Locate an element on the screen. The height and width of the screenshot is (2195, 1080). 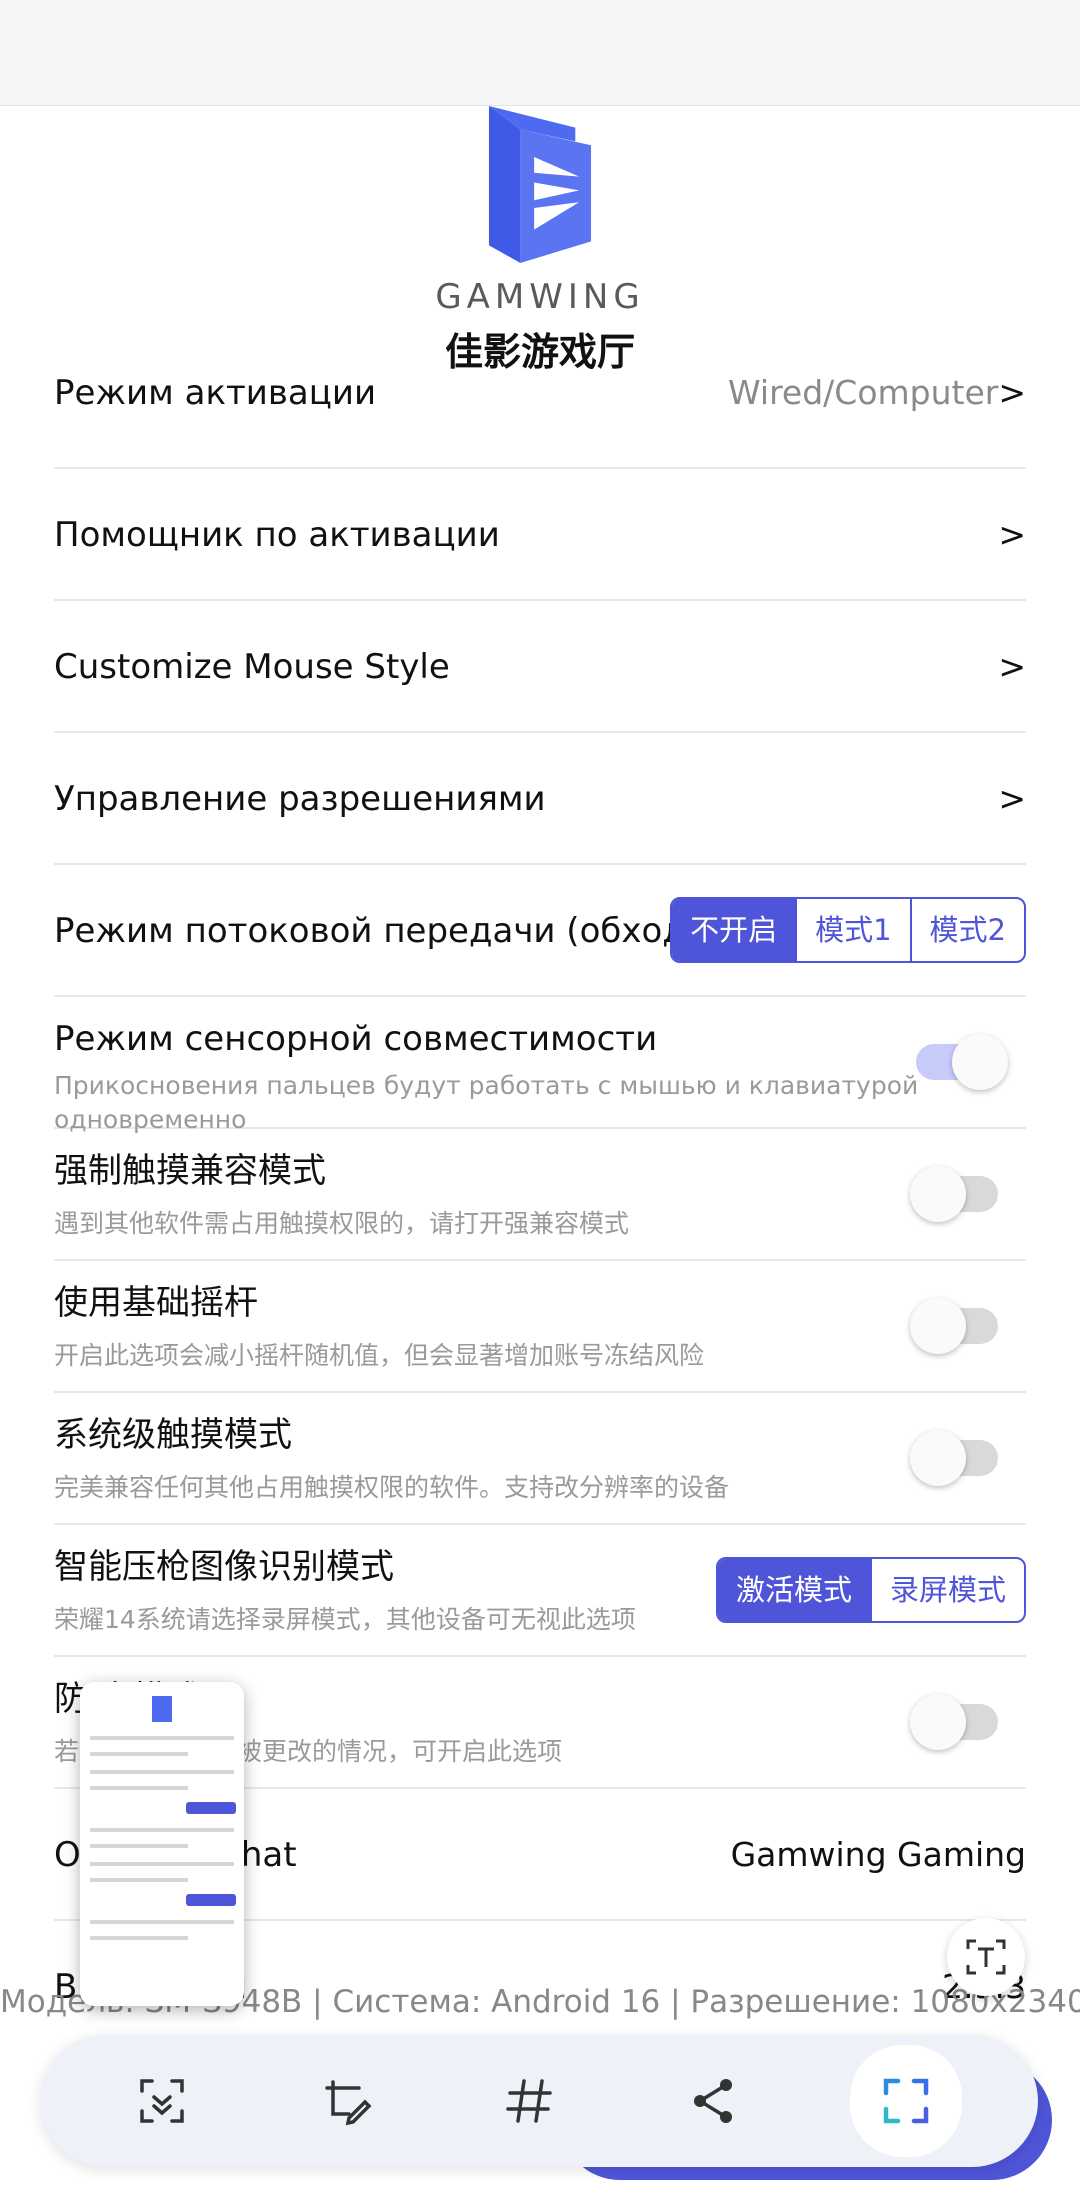
thumbnail-logo is located at coordinates (162, 1709).